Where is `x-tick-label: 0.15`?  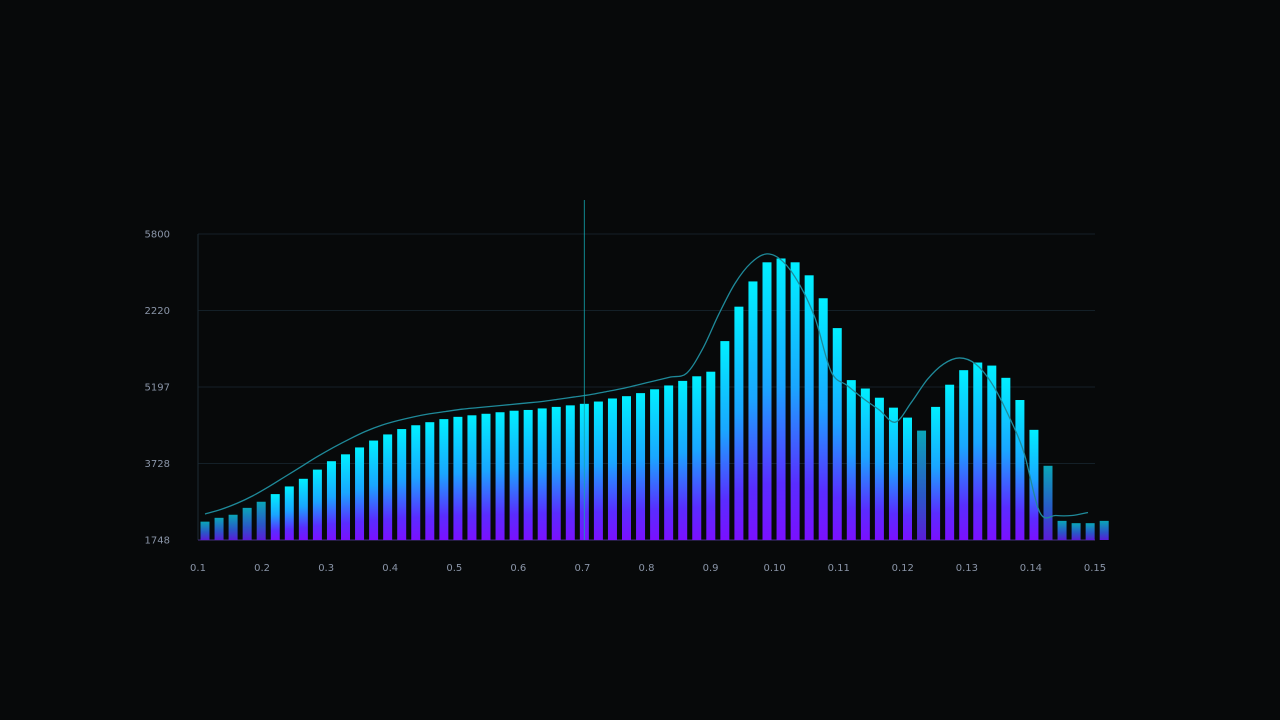 x-tick-label: 0.15 is located at coordinates (1095, 568).